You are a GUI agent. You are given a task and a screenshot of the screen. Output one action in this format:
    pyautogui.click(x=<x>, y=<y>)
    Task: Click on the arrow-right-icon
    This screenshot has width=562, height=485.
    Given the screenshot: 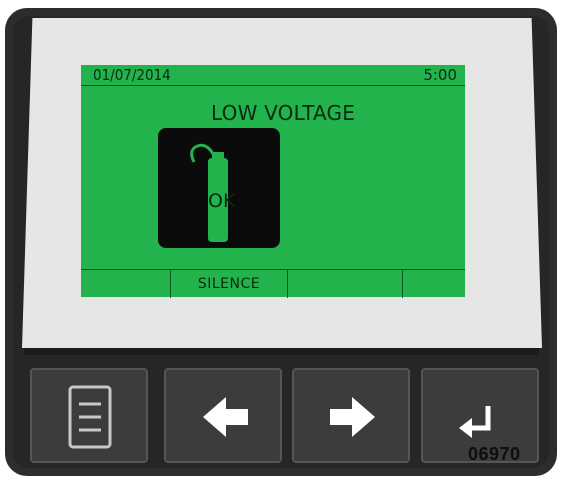 What is the action you would take?
    pyautogui.click(x=352, y=417)
    